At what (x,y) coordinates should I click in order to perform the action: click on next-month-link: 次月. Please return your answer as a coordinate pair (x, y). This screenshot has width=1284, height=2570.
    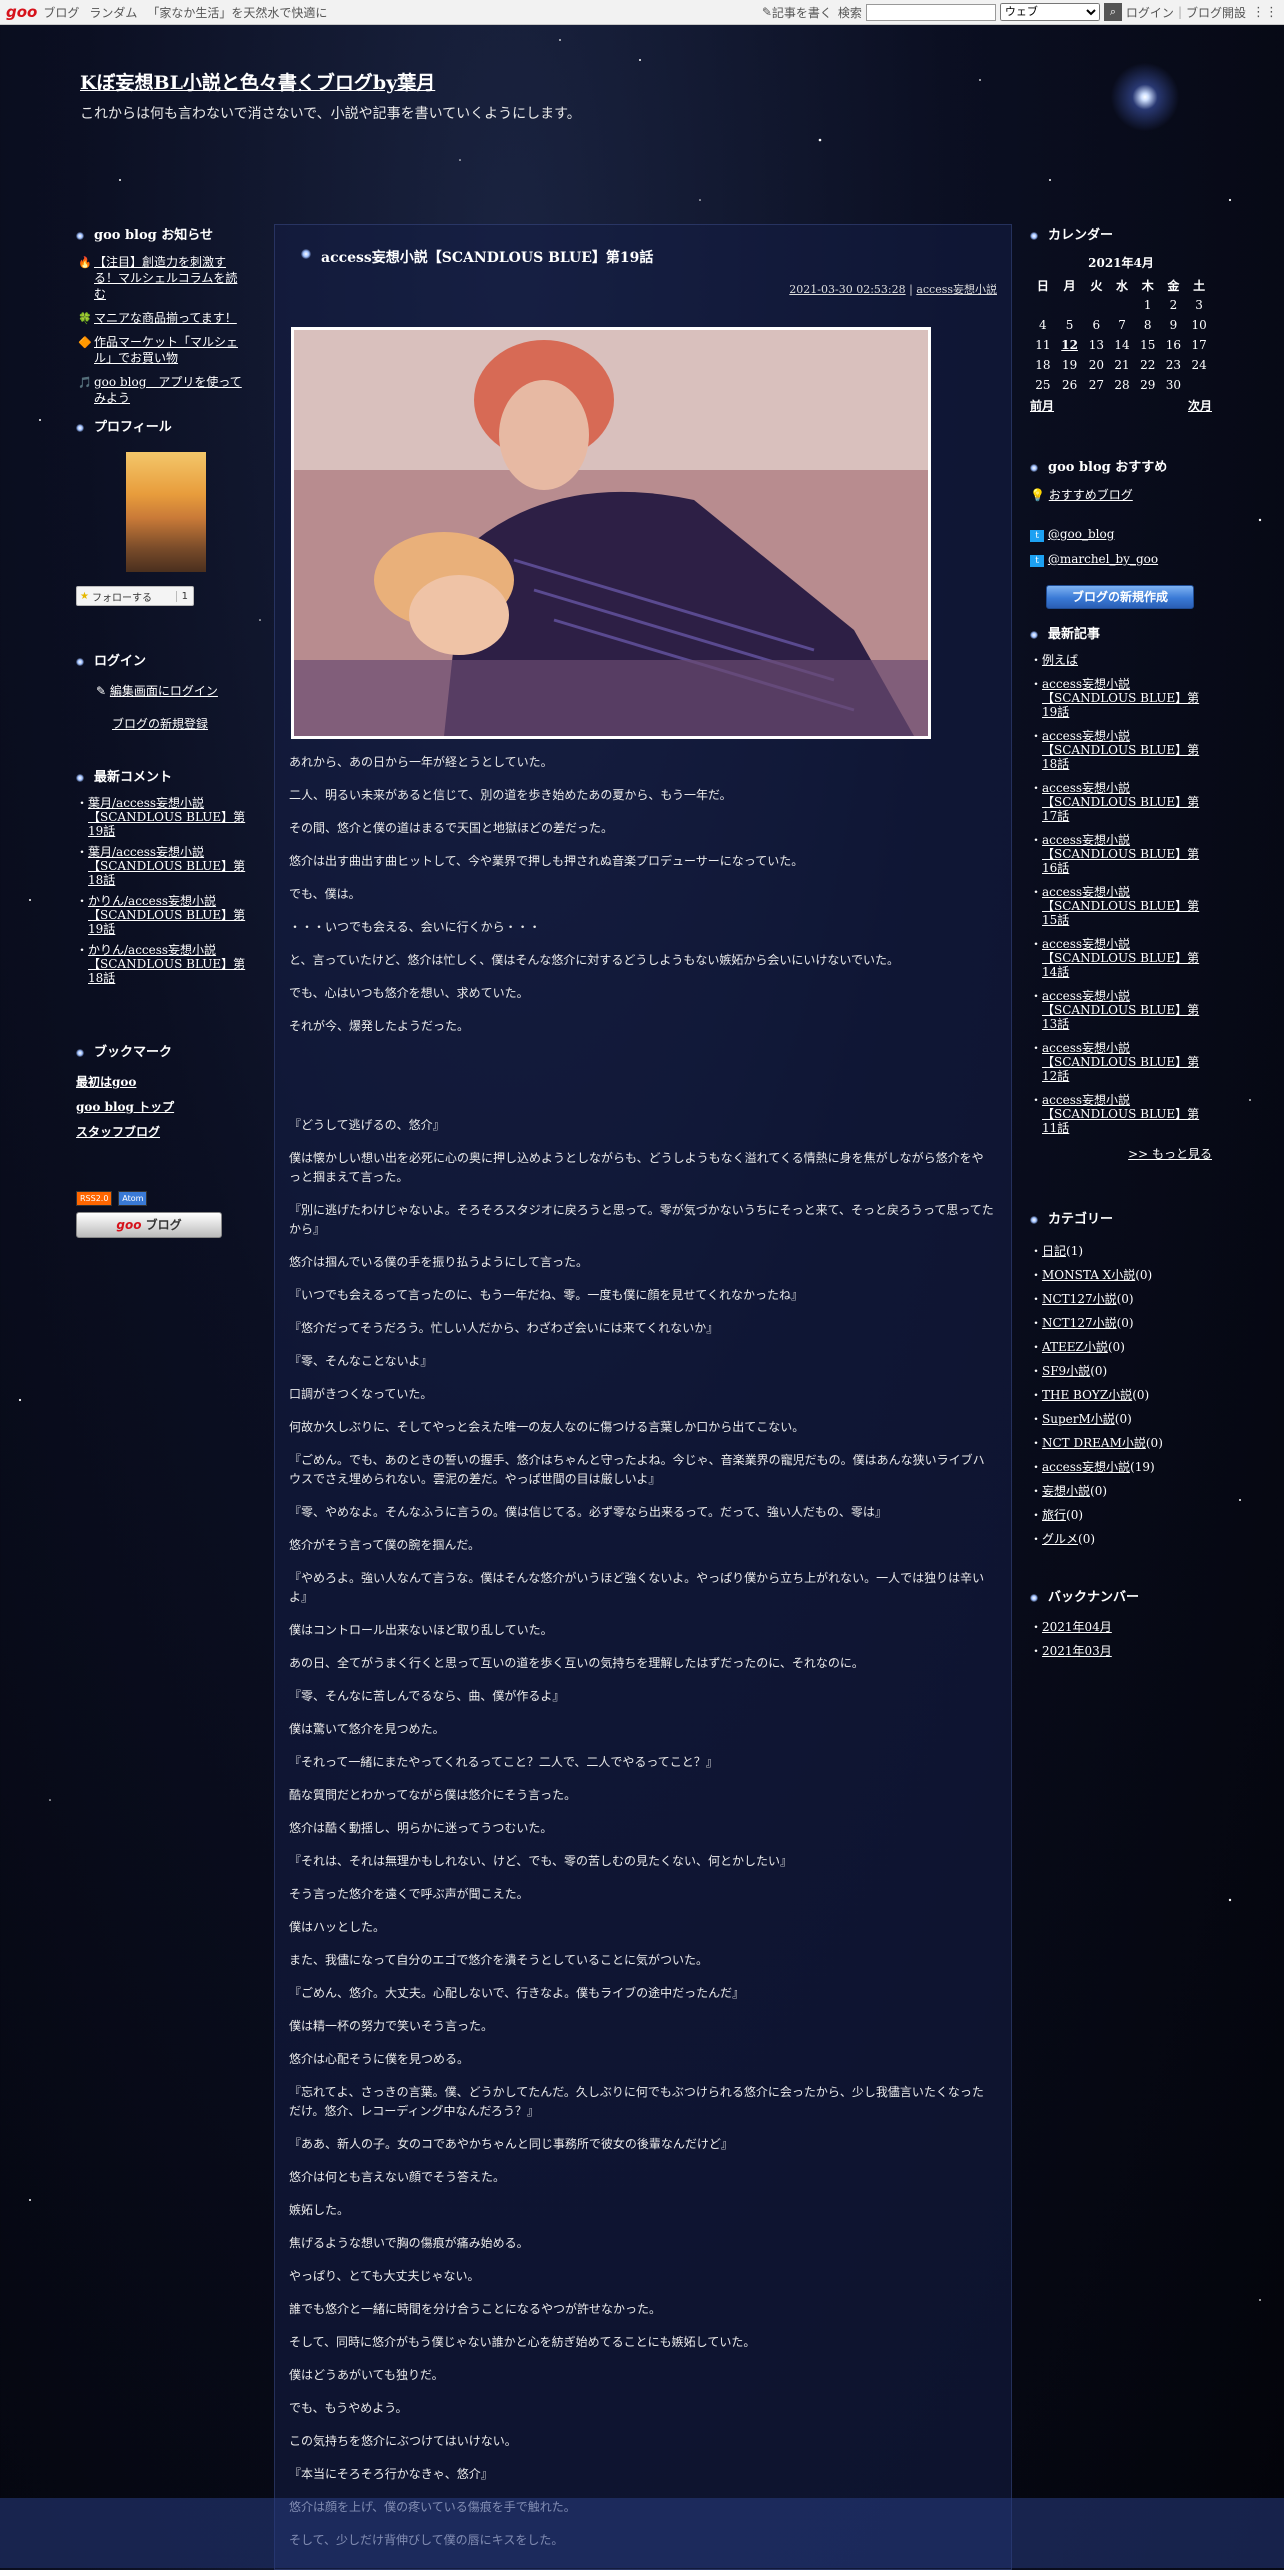
    Looking at the image, I should click on (1200, 405).